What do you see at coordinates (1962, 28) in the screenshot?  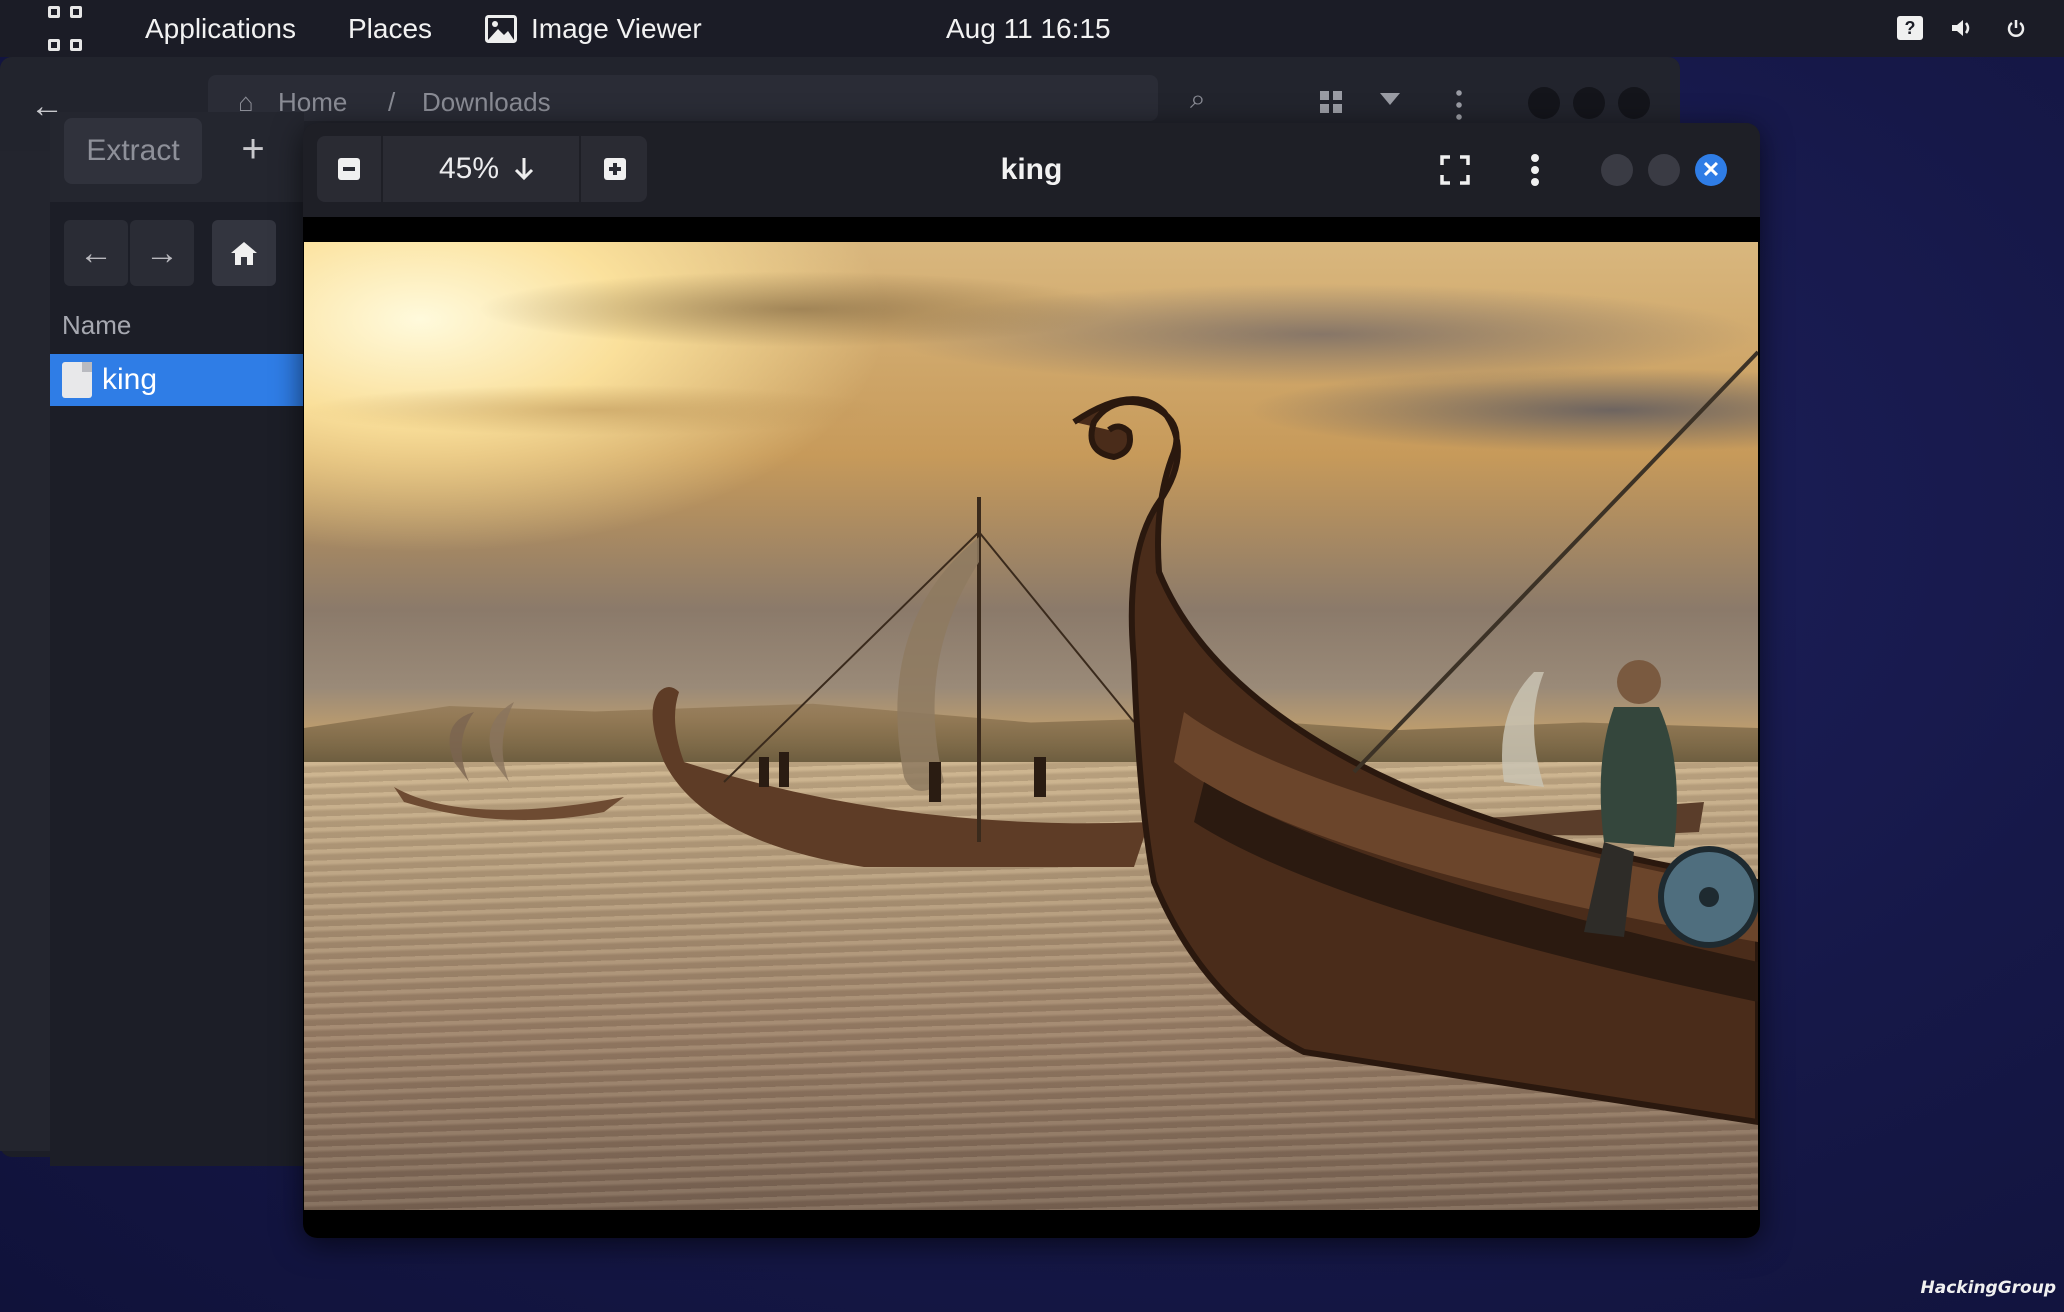 I see `volume-icon` at bounding box center [1962, 28].